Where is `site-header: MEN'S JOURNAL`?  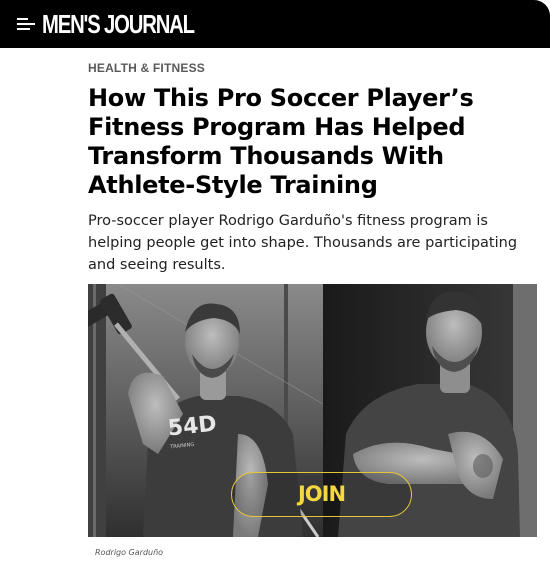
site-header: MEN'S JOURNAL is located at coordinates (275, 24).